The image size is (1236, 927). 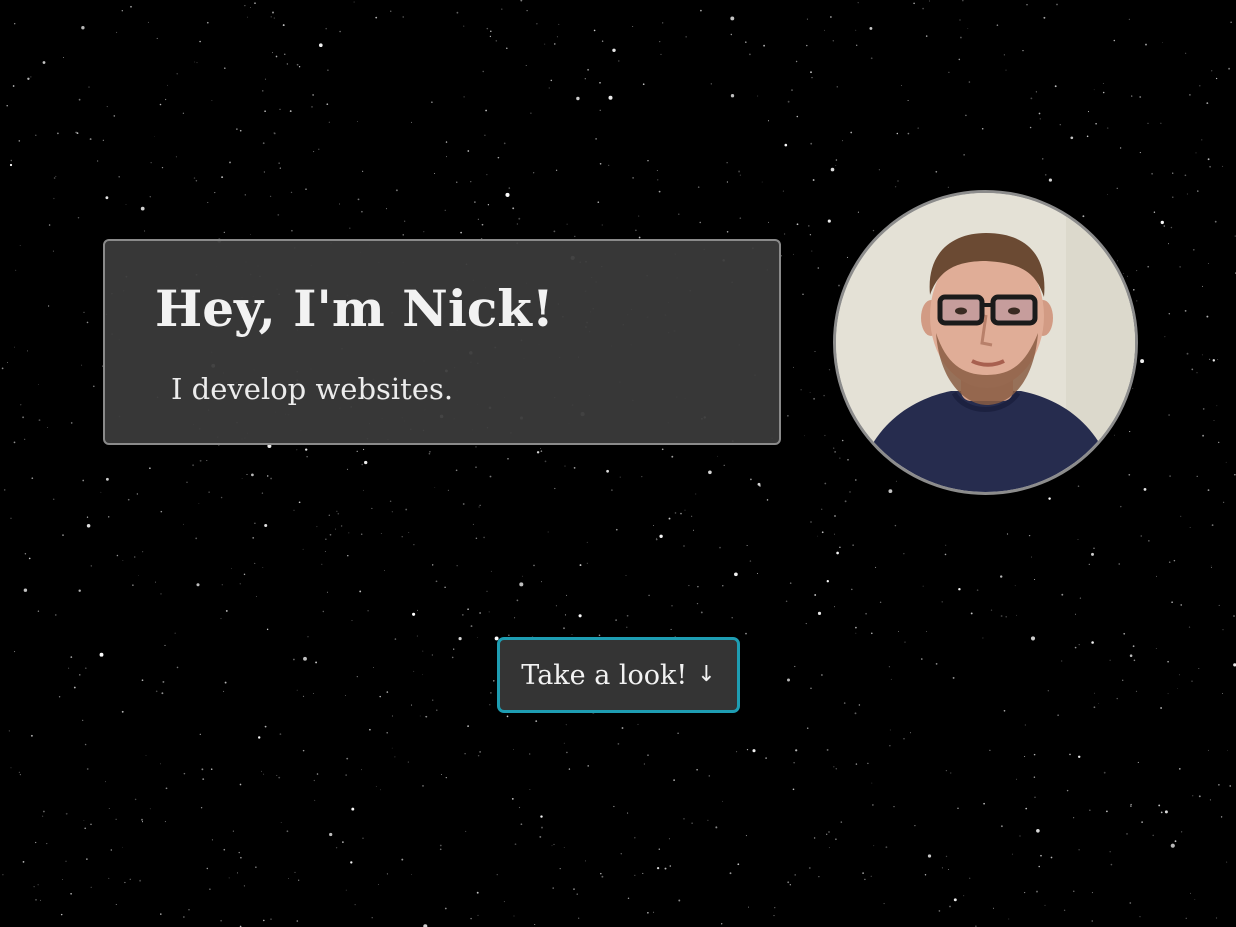 I want to click on take-a-look-button: Take a look! ↓, so click(x=618, y=675).